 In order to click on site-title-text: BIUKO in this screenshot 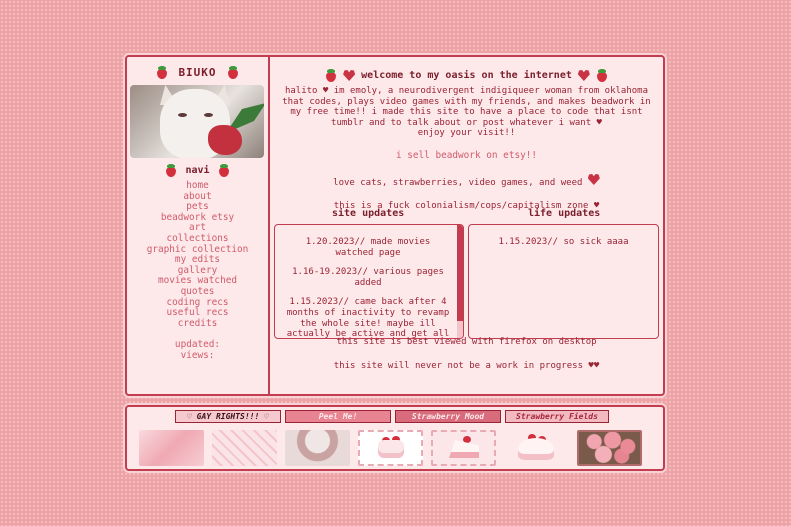, I will do `click(197, 72)`.